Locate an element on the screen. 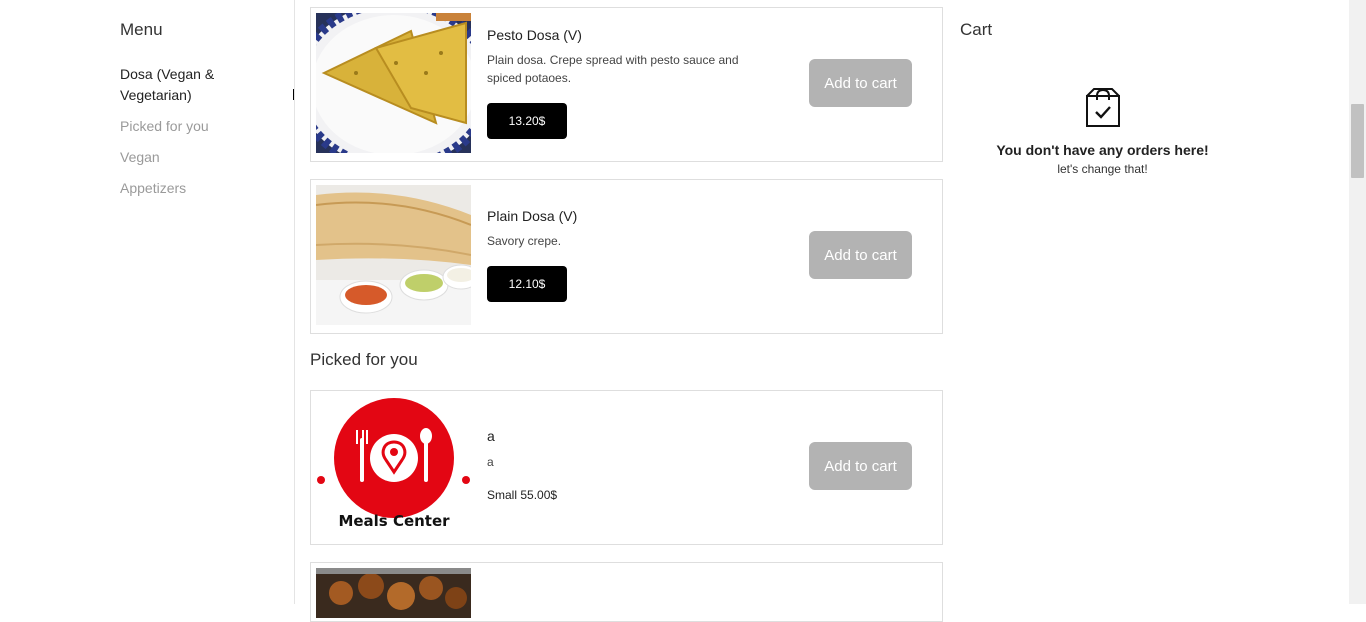  product-image-plain-dosa is located at coordinates (393, 255).